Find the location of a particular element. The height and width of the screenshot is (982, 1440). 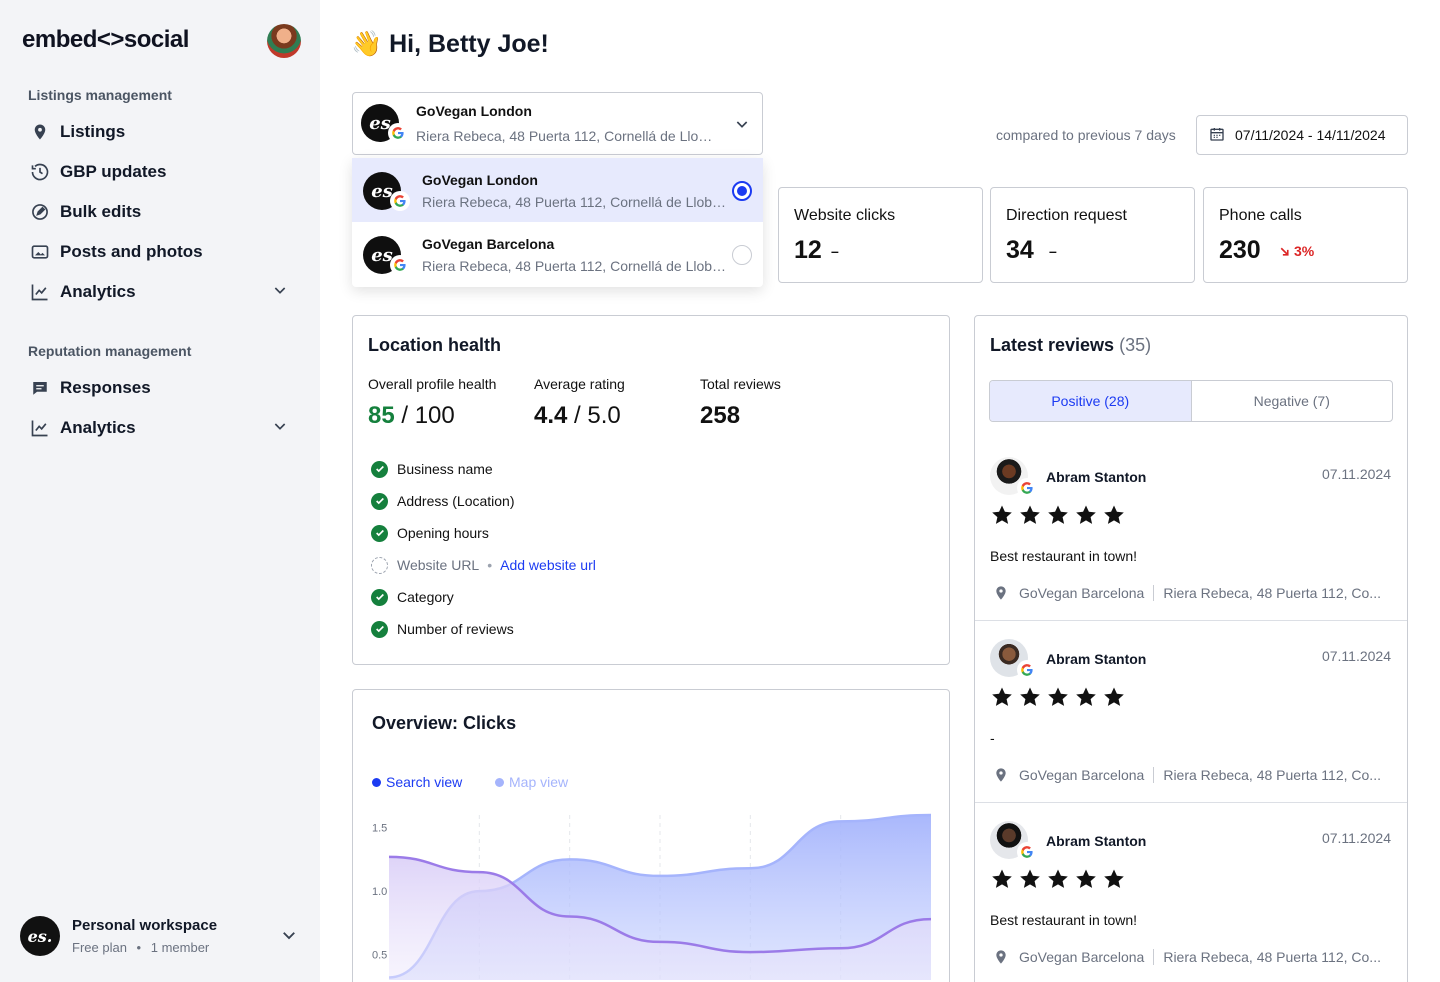

stat-card-direction-request: Direction request 34 – is located at coordinates (1092, 235).